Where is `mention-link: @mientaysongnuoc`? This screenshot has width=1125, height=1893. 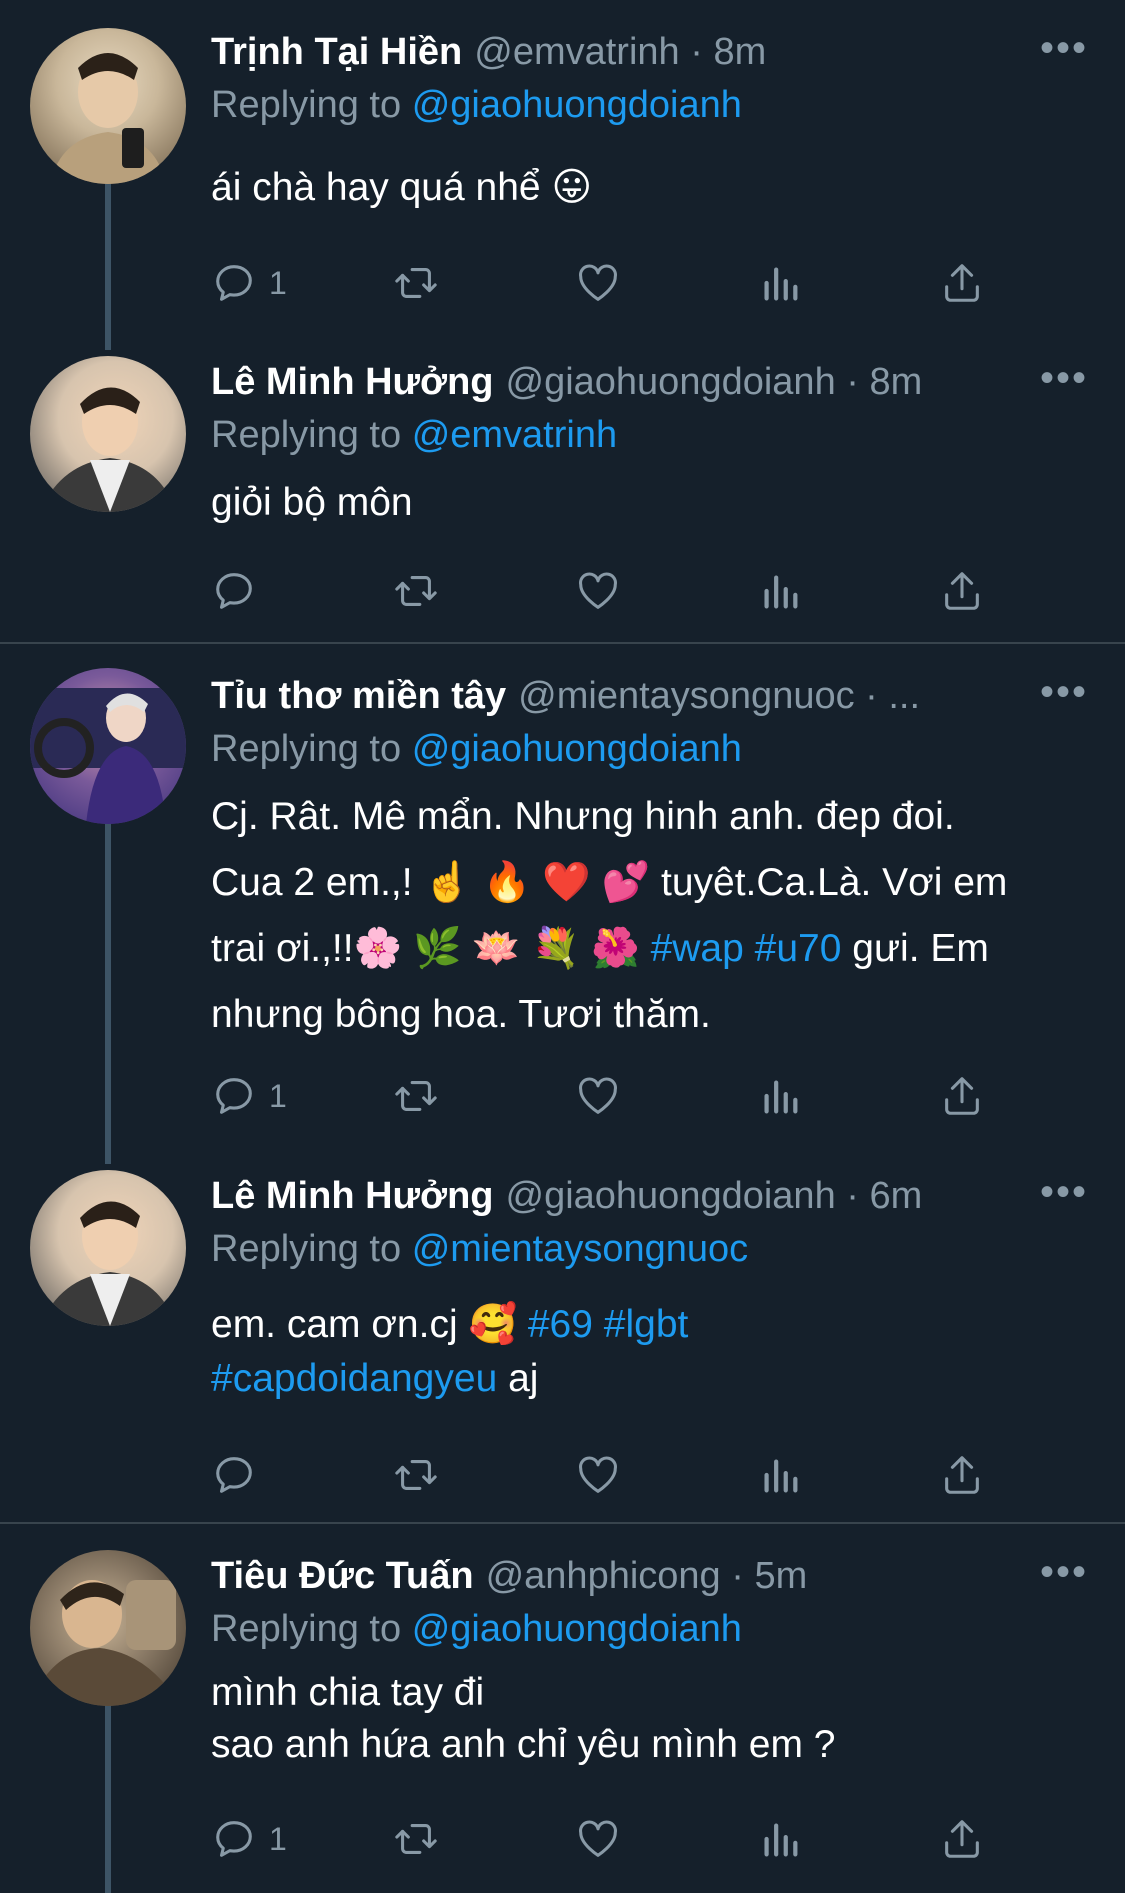 mention-link: @mientaysongnuoc is located at coordinates (580, 1249).